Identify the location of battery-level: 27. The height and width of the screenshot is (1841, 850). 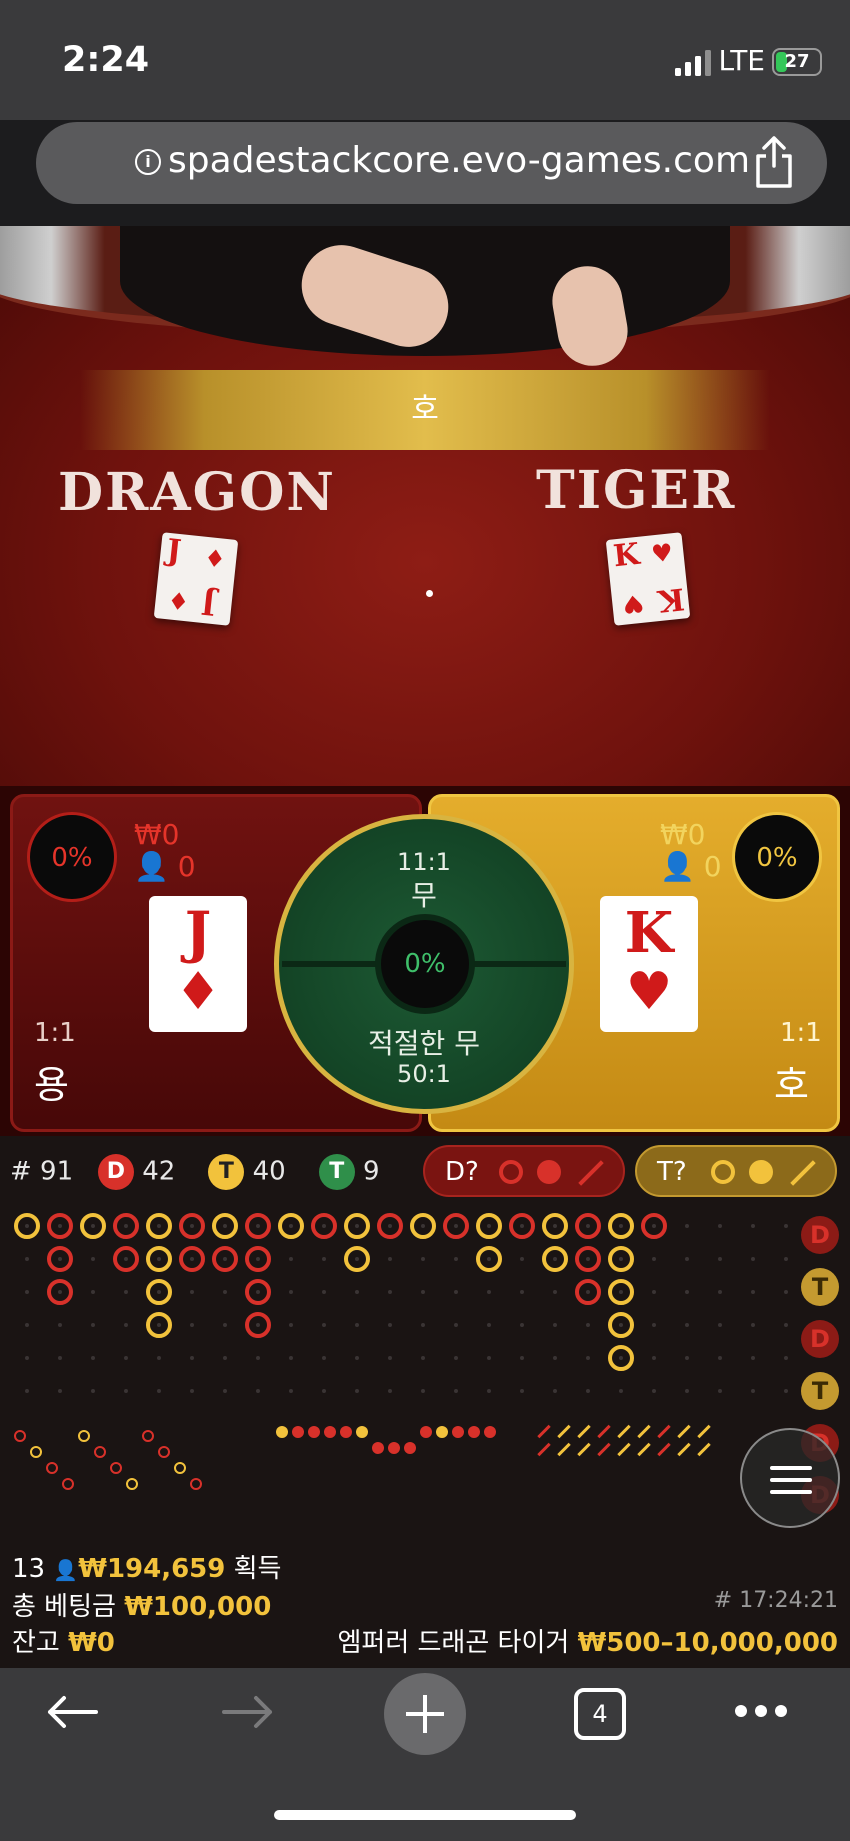
(797, 61).